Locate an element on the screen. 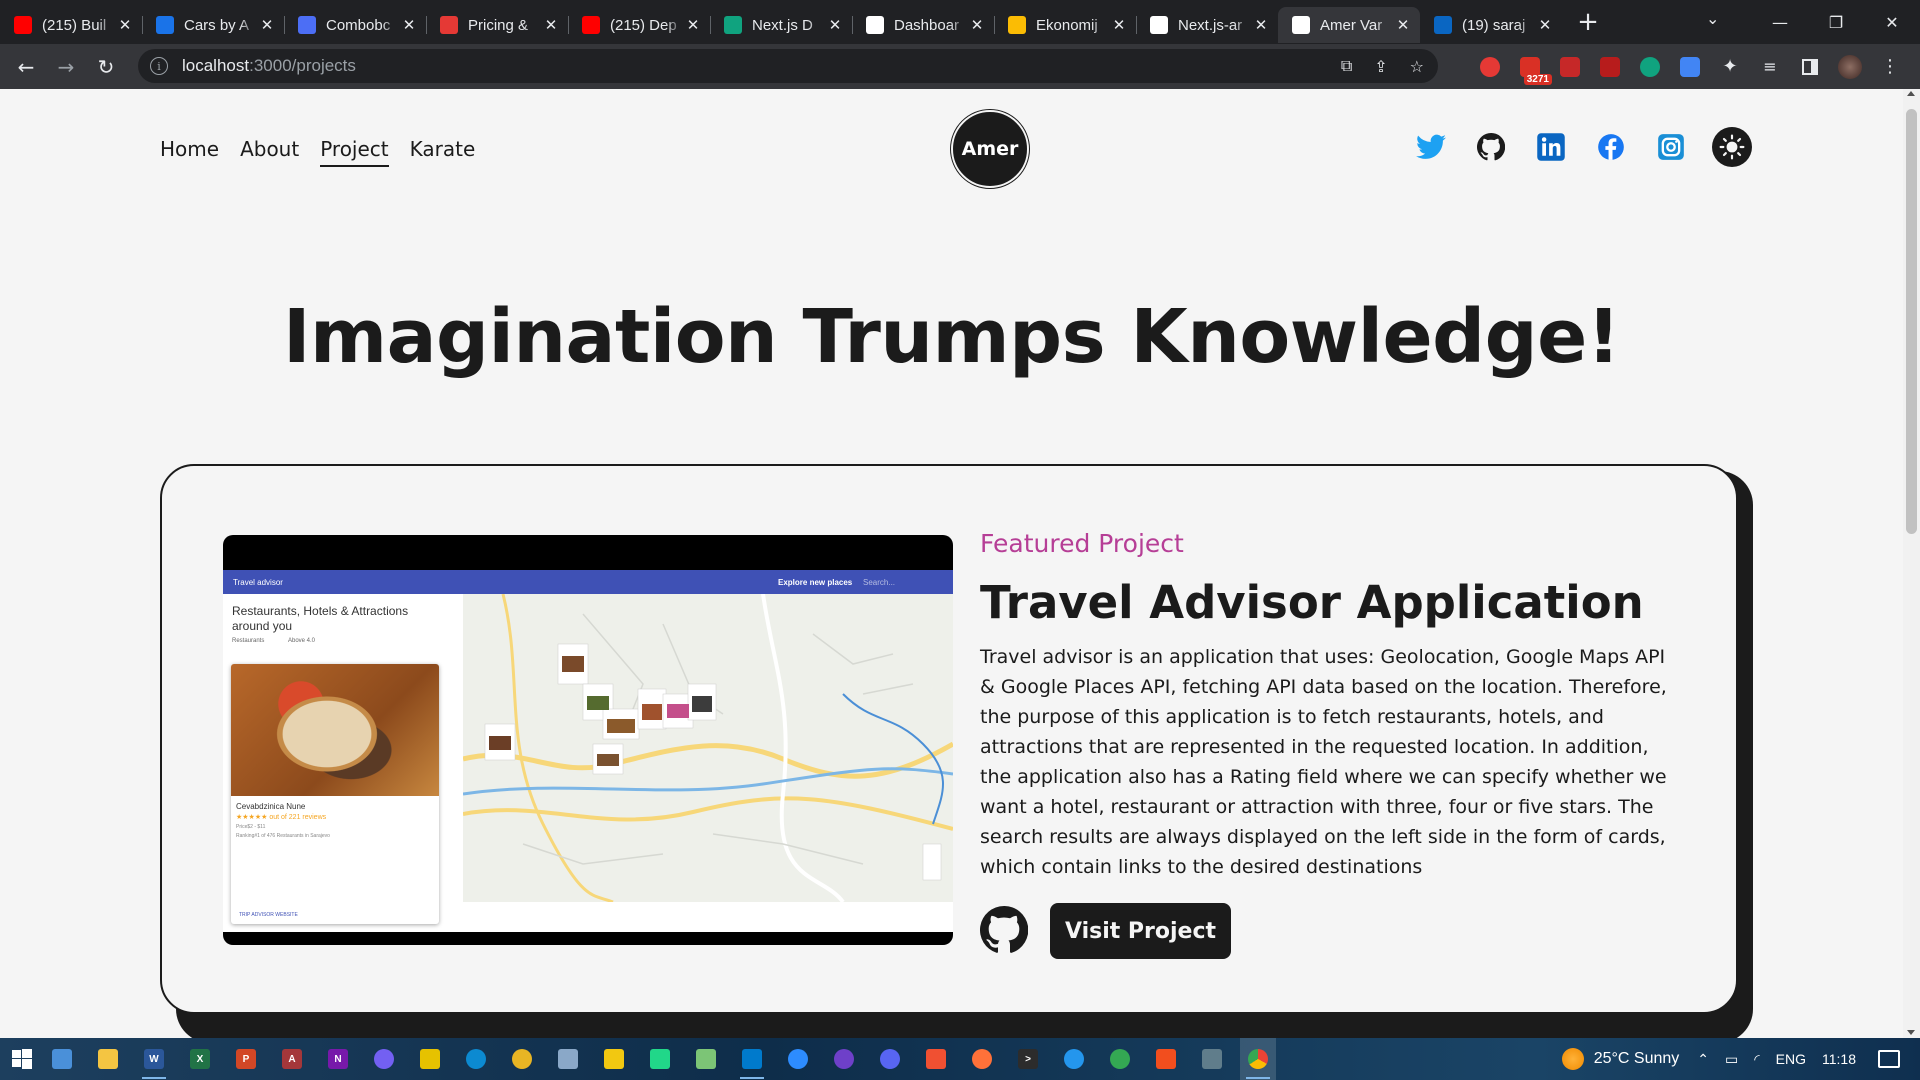 This screenshot has width=1920, height=1080. 3d-viewer-icon is located at coordinates (568, 1059).